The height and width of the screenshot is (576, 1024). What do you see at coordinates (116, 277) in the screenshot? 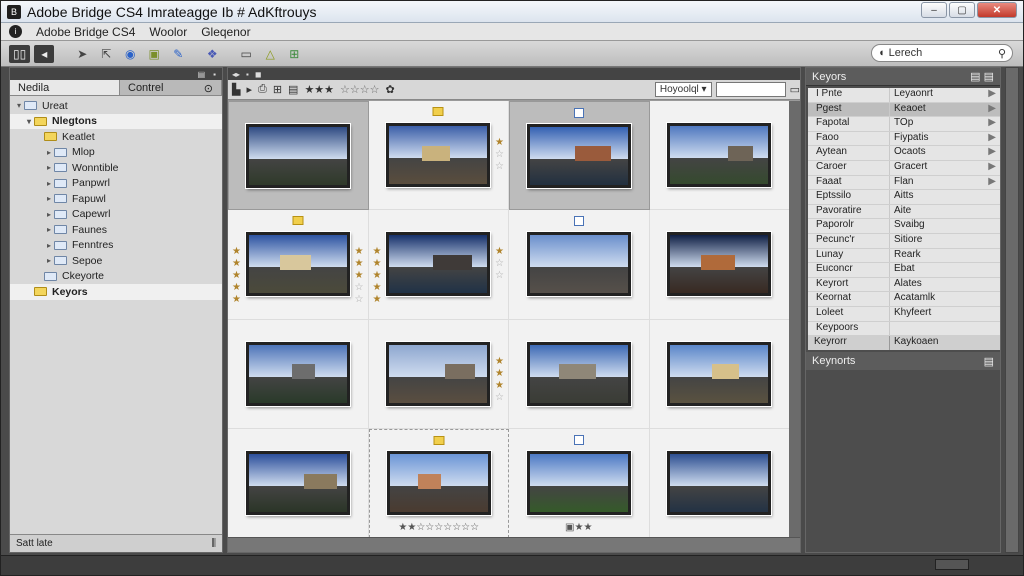
I see `tree-node: Ckeyorte` at bounding box center [116, 277].